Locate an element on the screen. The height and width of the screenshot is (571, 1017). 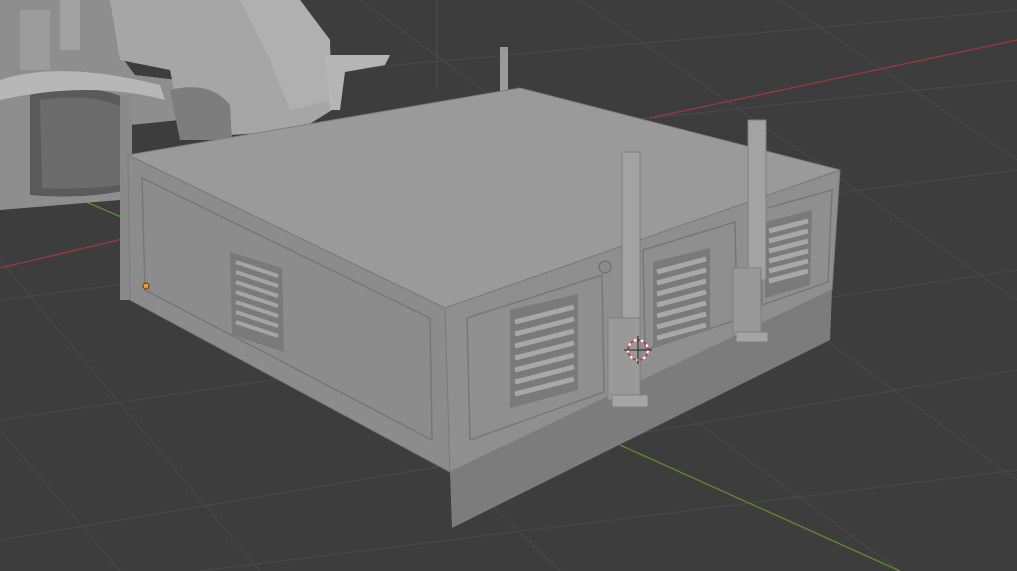
origin-dot-icon is located at coordinates (146, 286).